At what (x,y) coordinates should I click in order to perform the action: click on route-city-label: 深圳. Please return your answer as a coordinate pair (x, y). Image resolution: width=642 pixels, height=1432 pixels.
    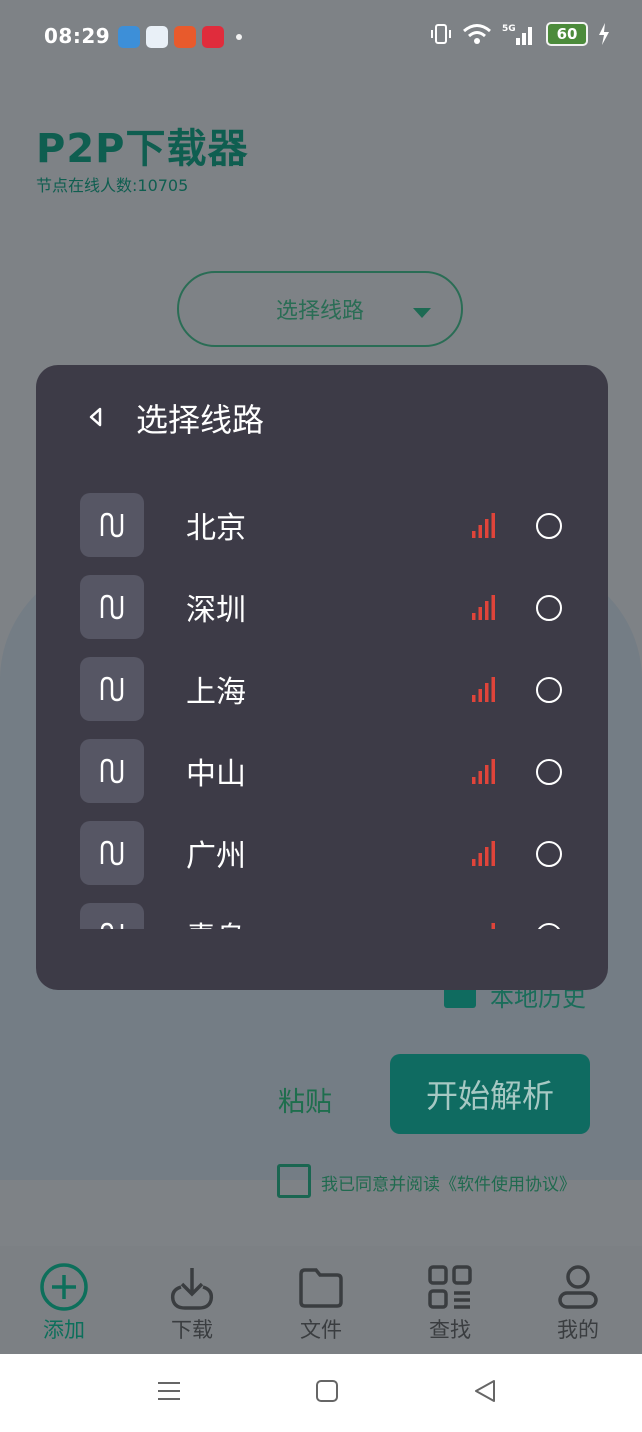
    Looking at the image, I should click on (216, 610).